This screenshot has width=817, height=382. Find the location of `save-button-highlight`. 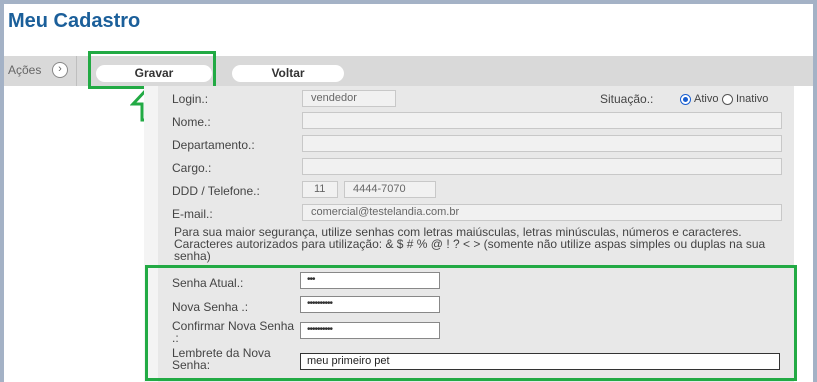

save-button-highlight is located at coordinates (152, 70).